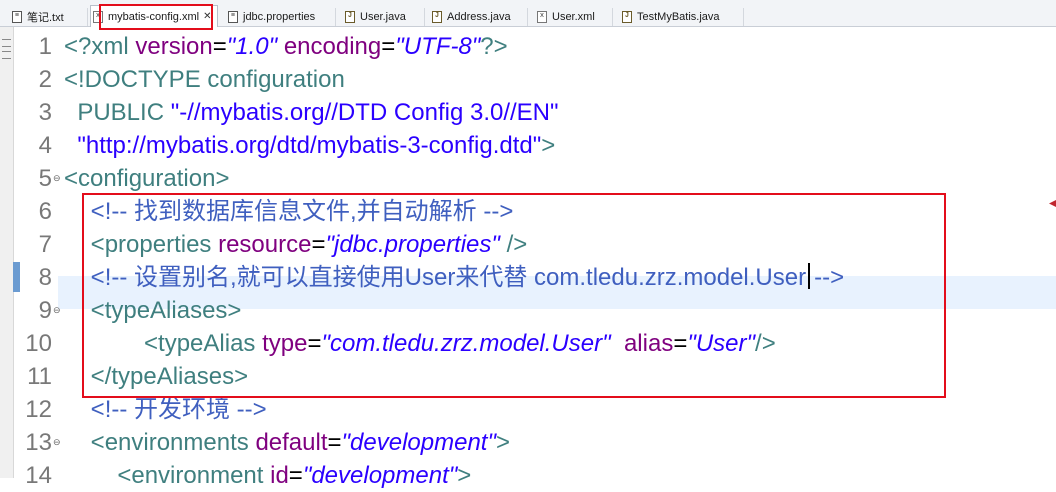 Image resolution: width=1056 pixels, height=492 pixels. I want to click on code-text: <!DOCTYPE configuration, so click(204, 79).